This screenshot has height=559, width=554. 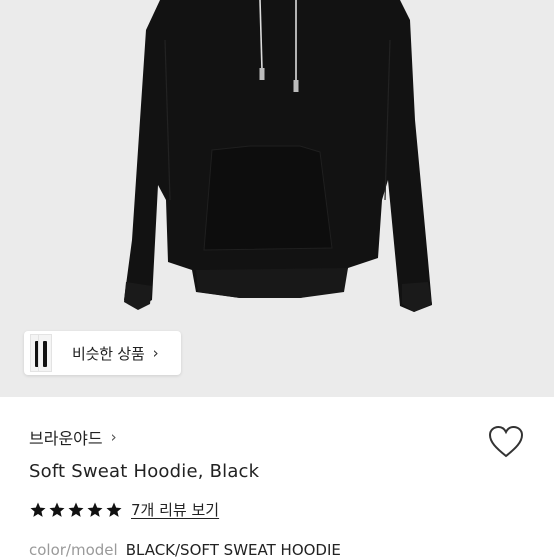 I want to click on brand-link: 브라운야드 ›, so click(x=73, y=437).